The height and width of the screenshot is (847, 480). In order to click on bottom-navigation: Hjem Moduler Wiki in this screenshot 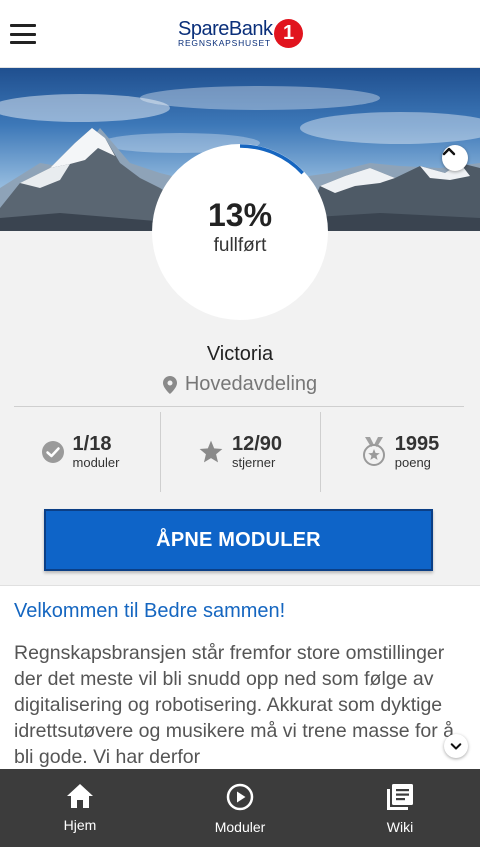, I will do `click(240, 808)`.